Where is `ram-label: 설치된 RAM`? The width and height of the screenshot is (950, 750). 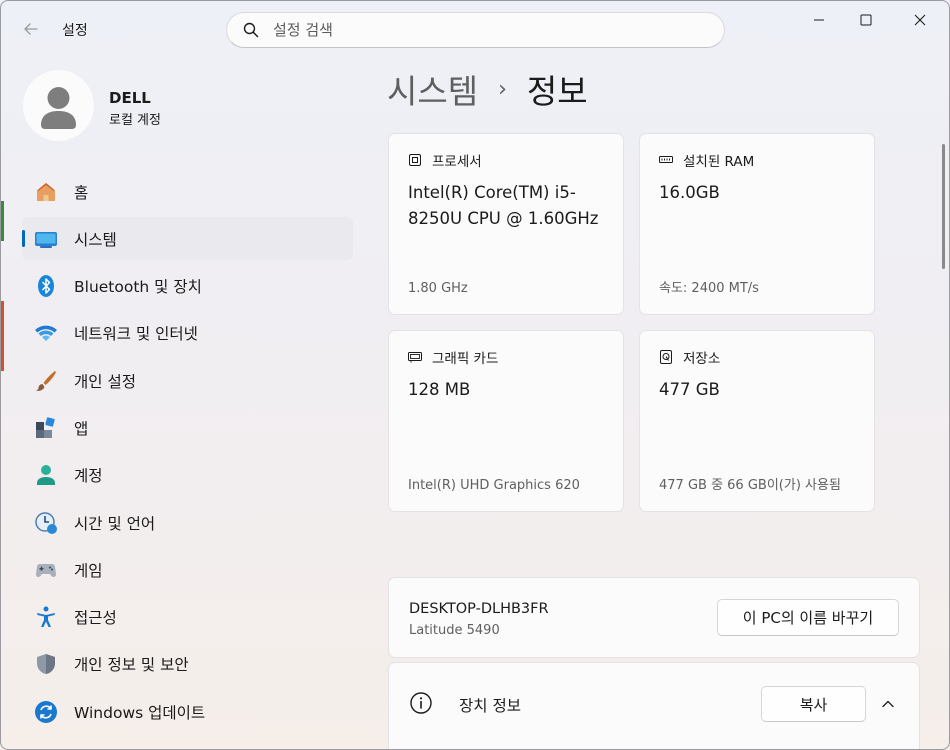 ram-label: 설치된 RAM is located at coordinates (719, 162).